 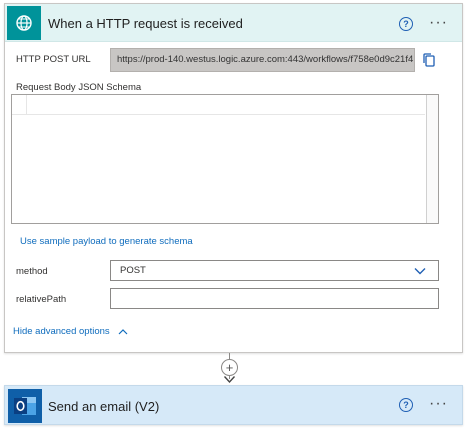 I want to click on outlook-icon, so click(x=25, y=406).